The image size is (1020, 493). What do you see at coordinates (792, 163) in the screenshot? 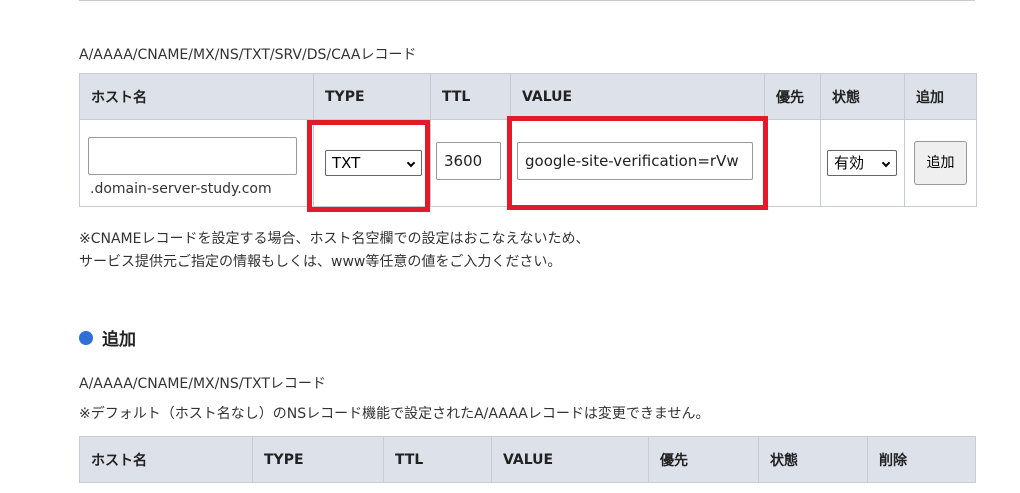
I see `priority-cell` at bounding box center [792, 163].